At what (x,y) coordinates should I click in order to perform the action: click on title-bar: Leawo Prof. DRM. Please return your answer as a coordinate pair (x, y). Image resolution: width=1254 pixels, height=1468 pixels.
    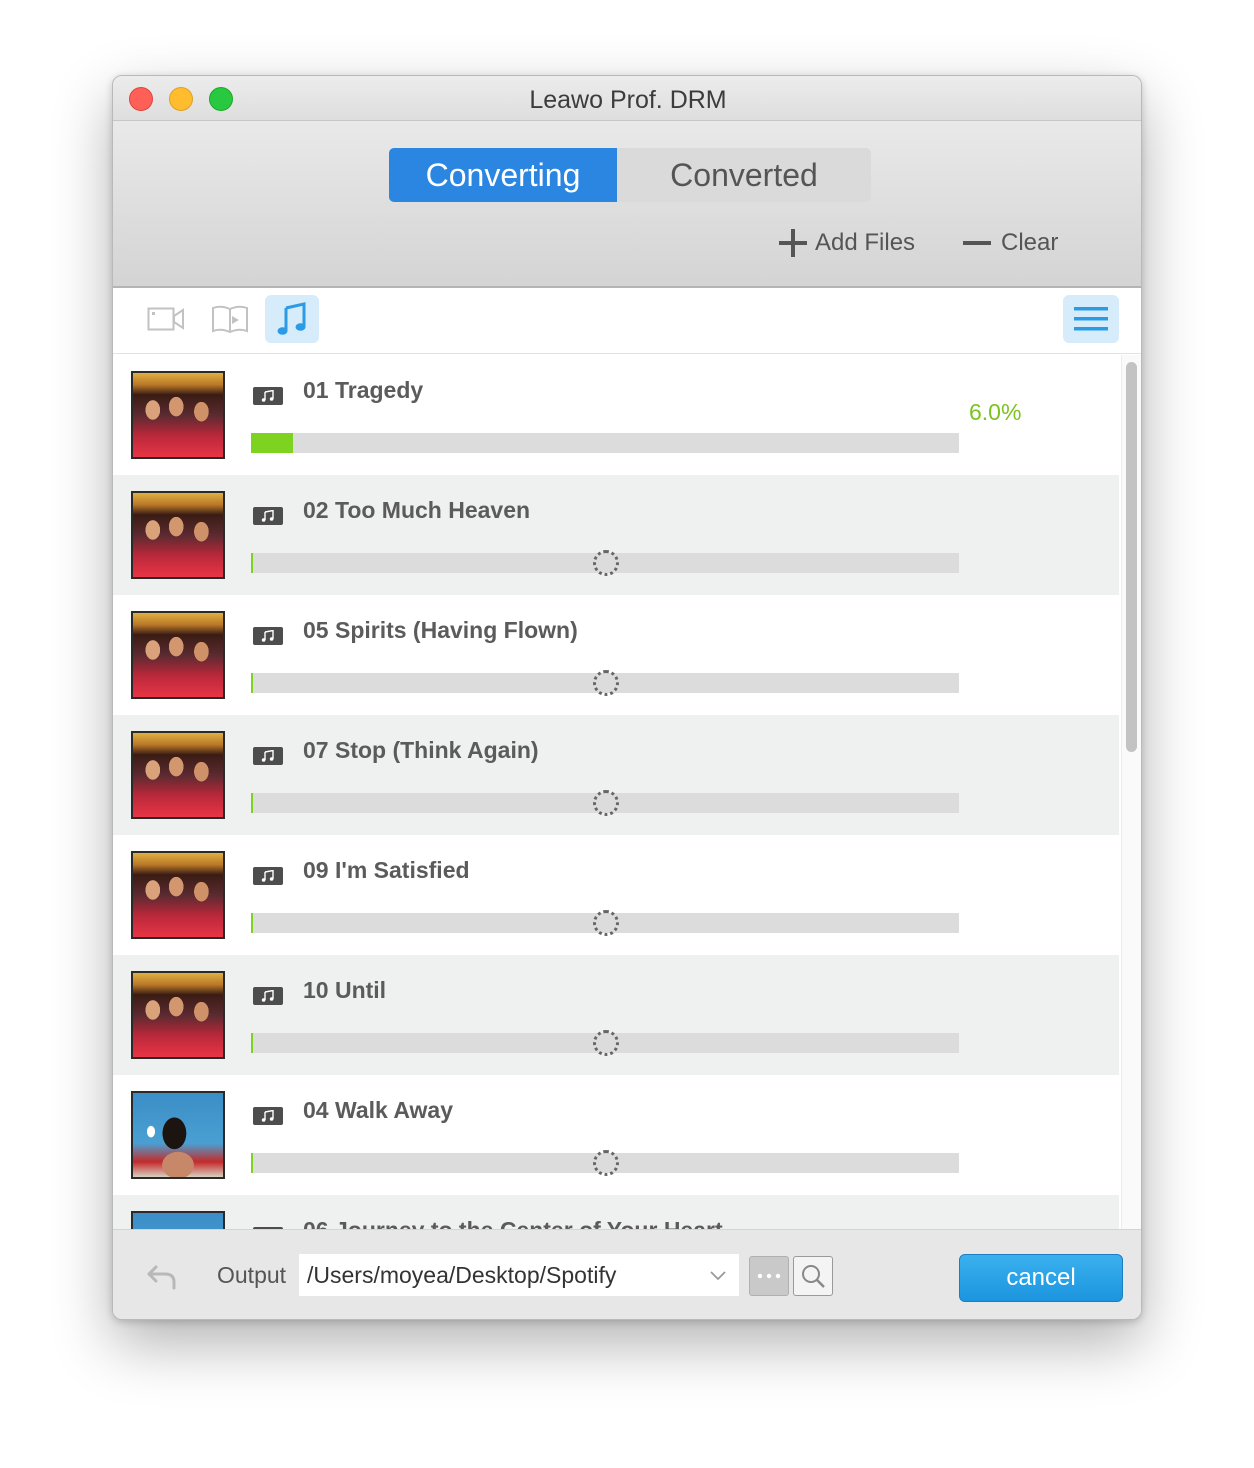
    Looking at the image, I should click on (627, 98).